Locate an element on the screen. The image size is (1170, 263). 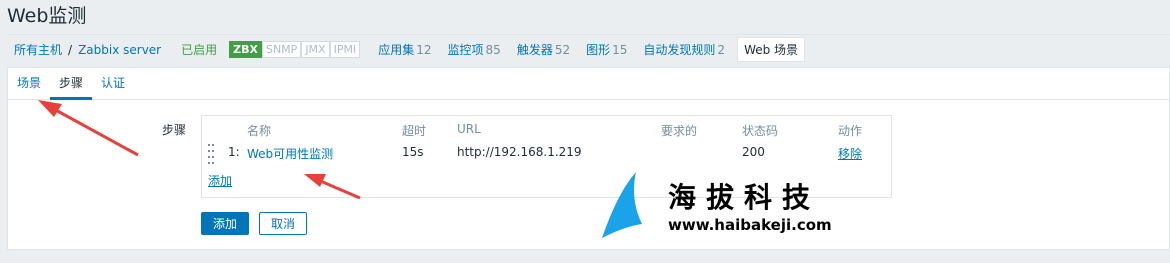
watermark-url: www.haibakeji.com is located at coordinates (750, 225).